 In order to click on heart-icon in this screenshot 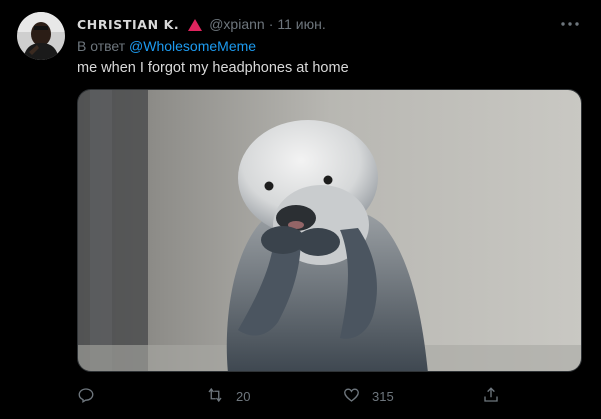, I will do `click(351, 396)`.